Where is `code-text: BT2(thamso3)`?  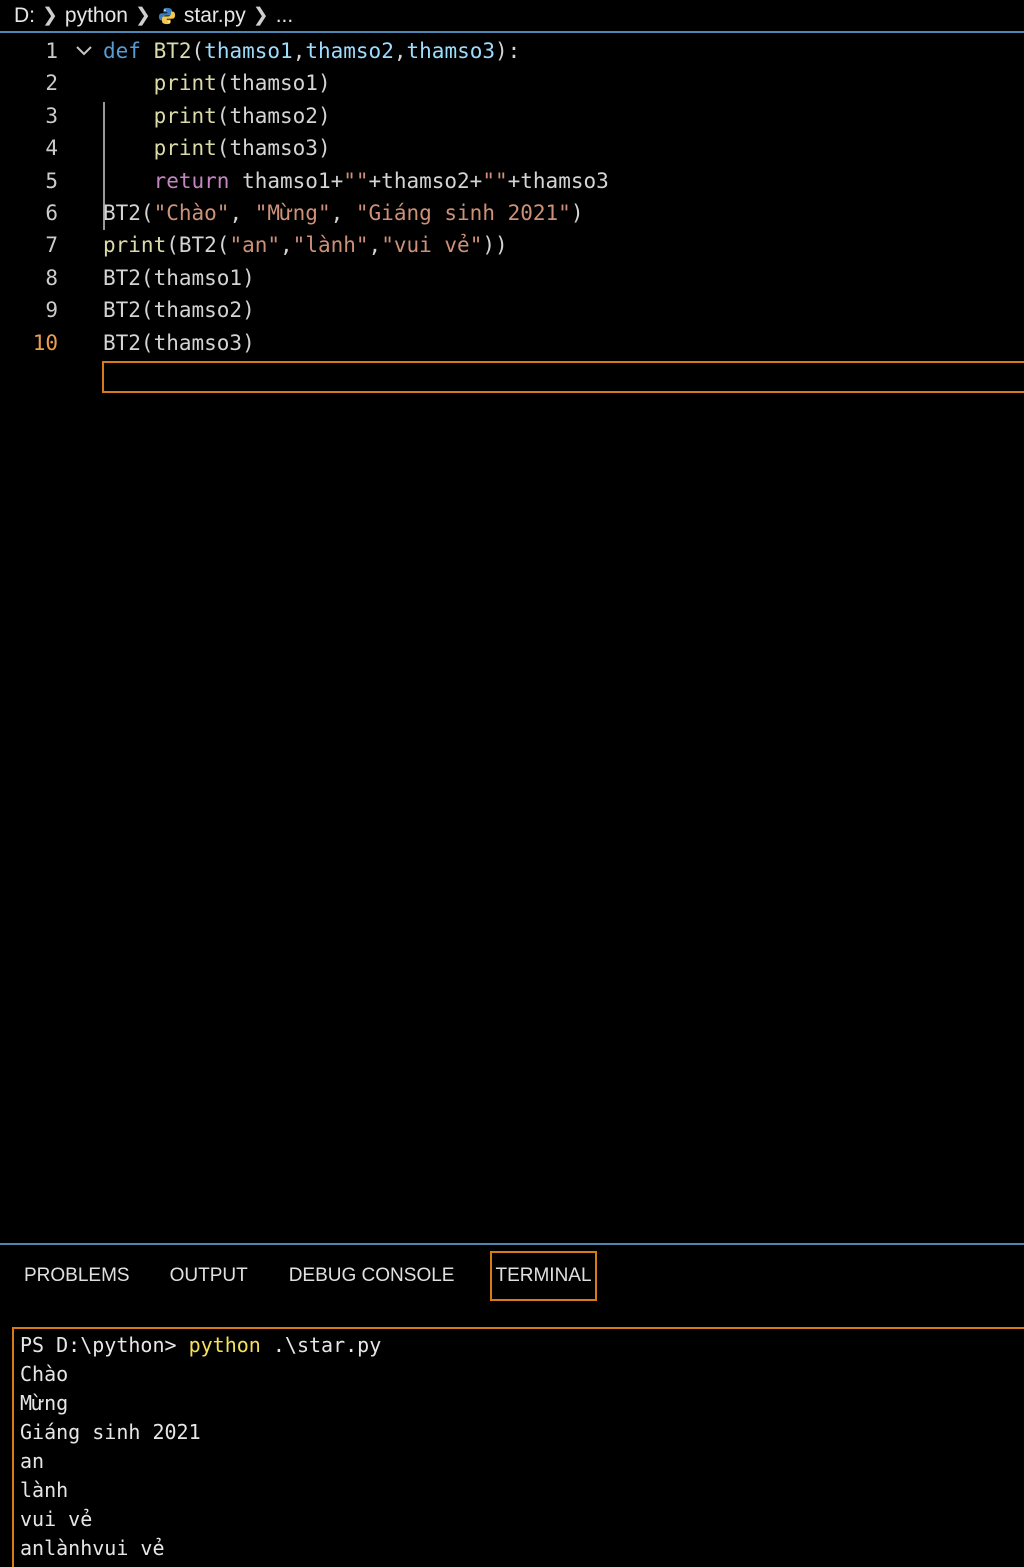
code-text: BT2(thamso3) is located at coordinates (179, 343).